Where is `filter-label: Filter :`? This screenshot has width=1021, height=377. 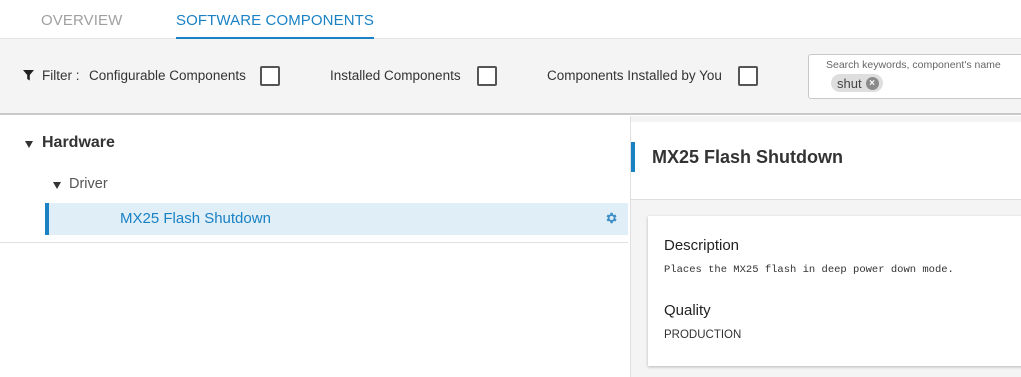
filter-label: Filter : is located at coordinates (61, 75).